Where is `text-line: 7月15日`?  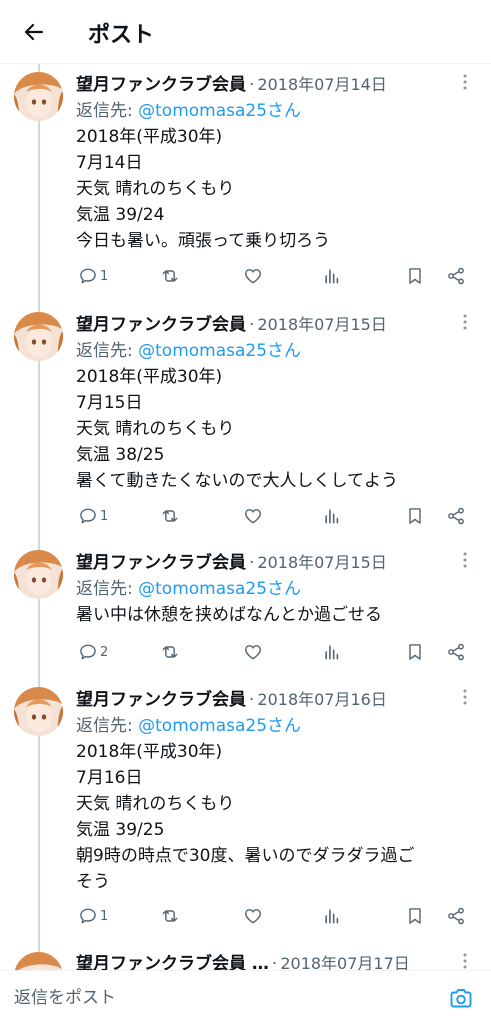
text-line: 7月15日 is located at coordinates (109, 403).